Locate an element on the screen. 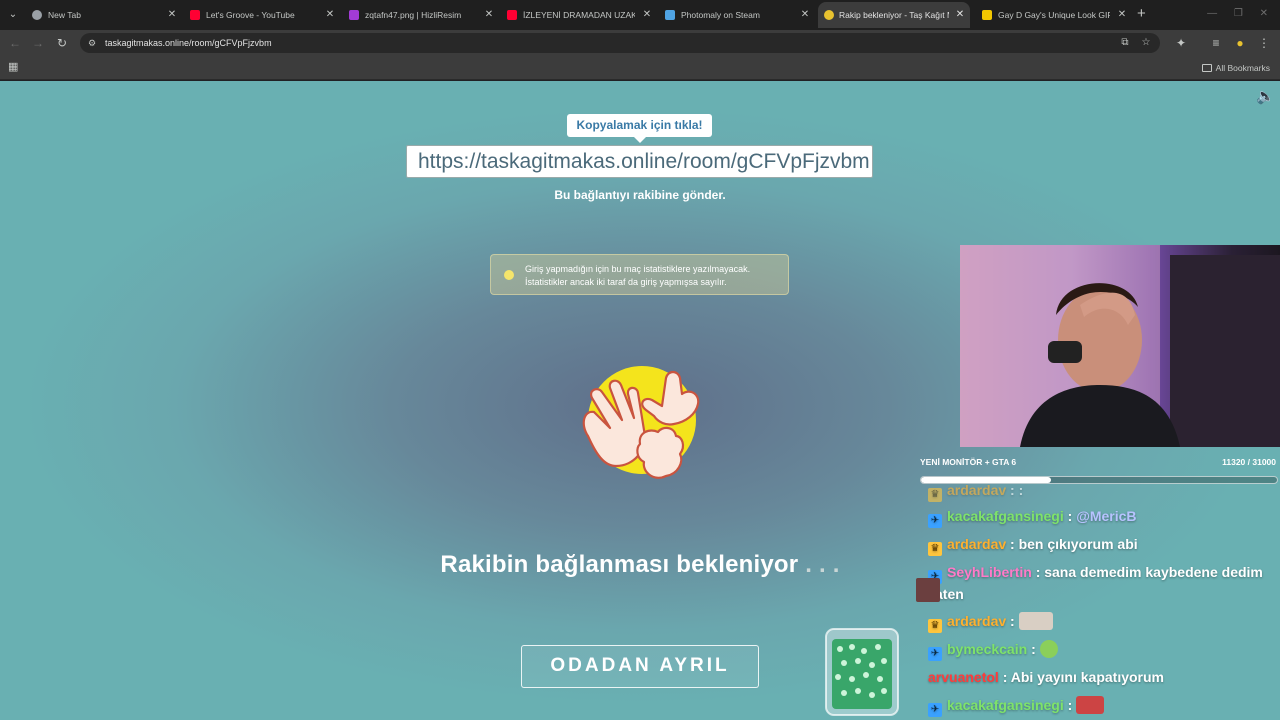  webcam-feed is located at coordinates (1120, 346).